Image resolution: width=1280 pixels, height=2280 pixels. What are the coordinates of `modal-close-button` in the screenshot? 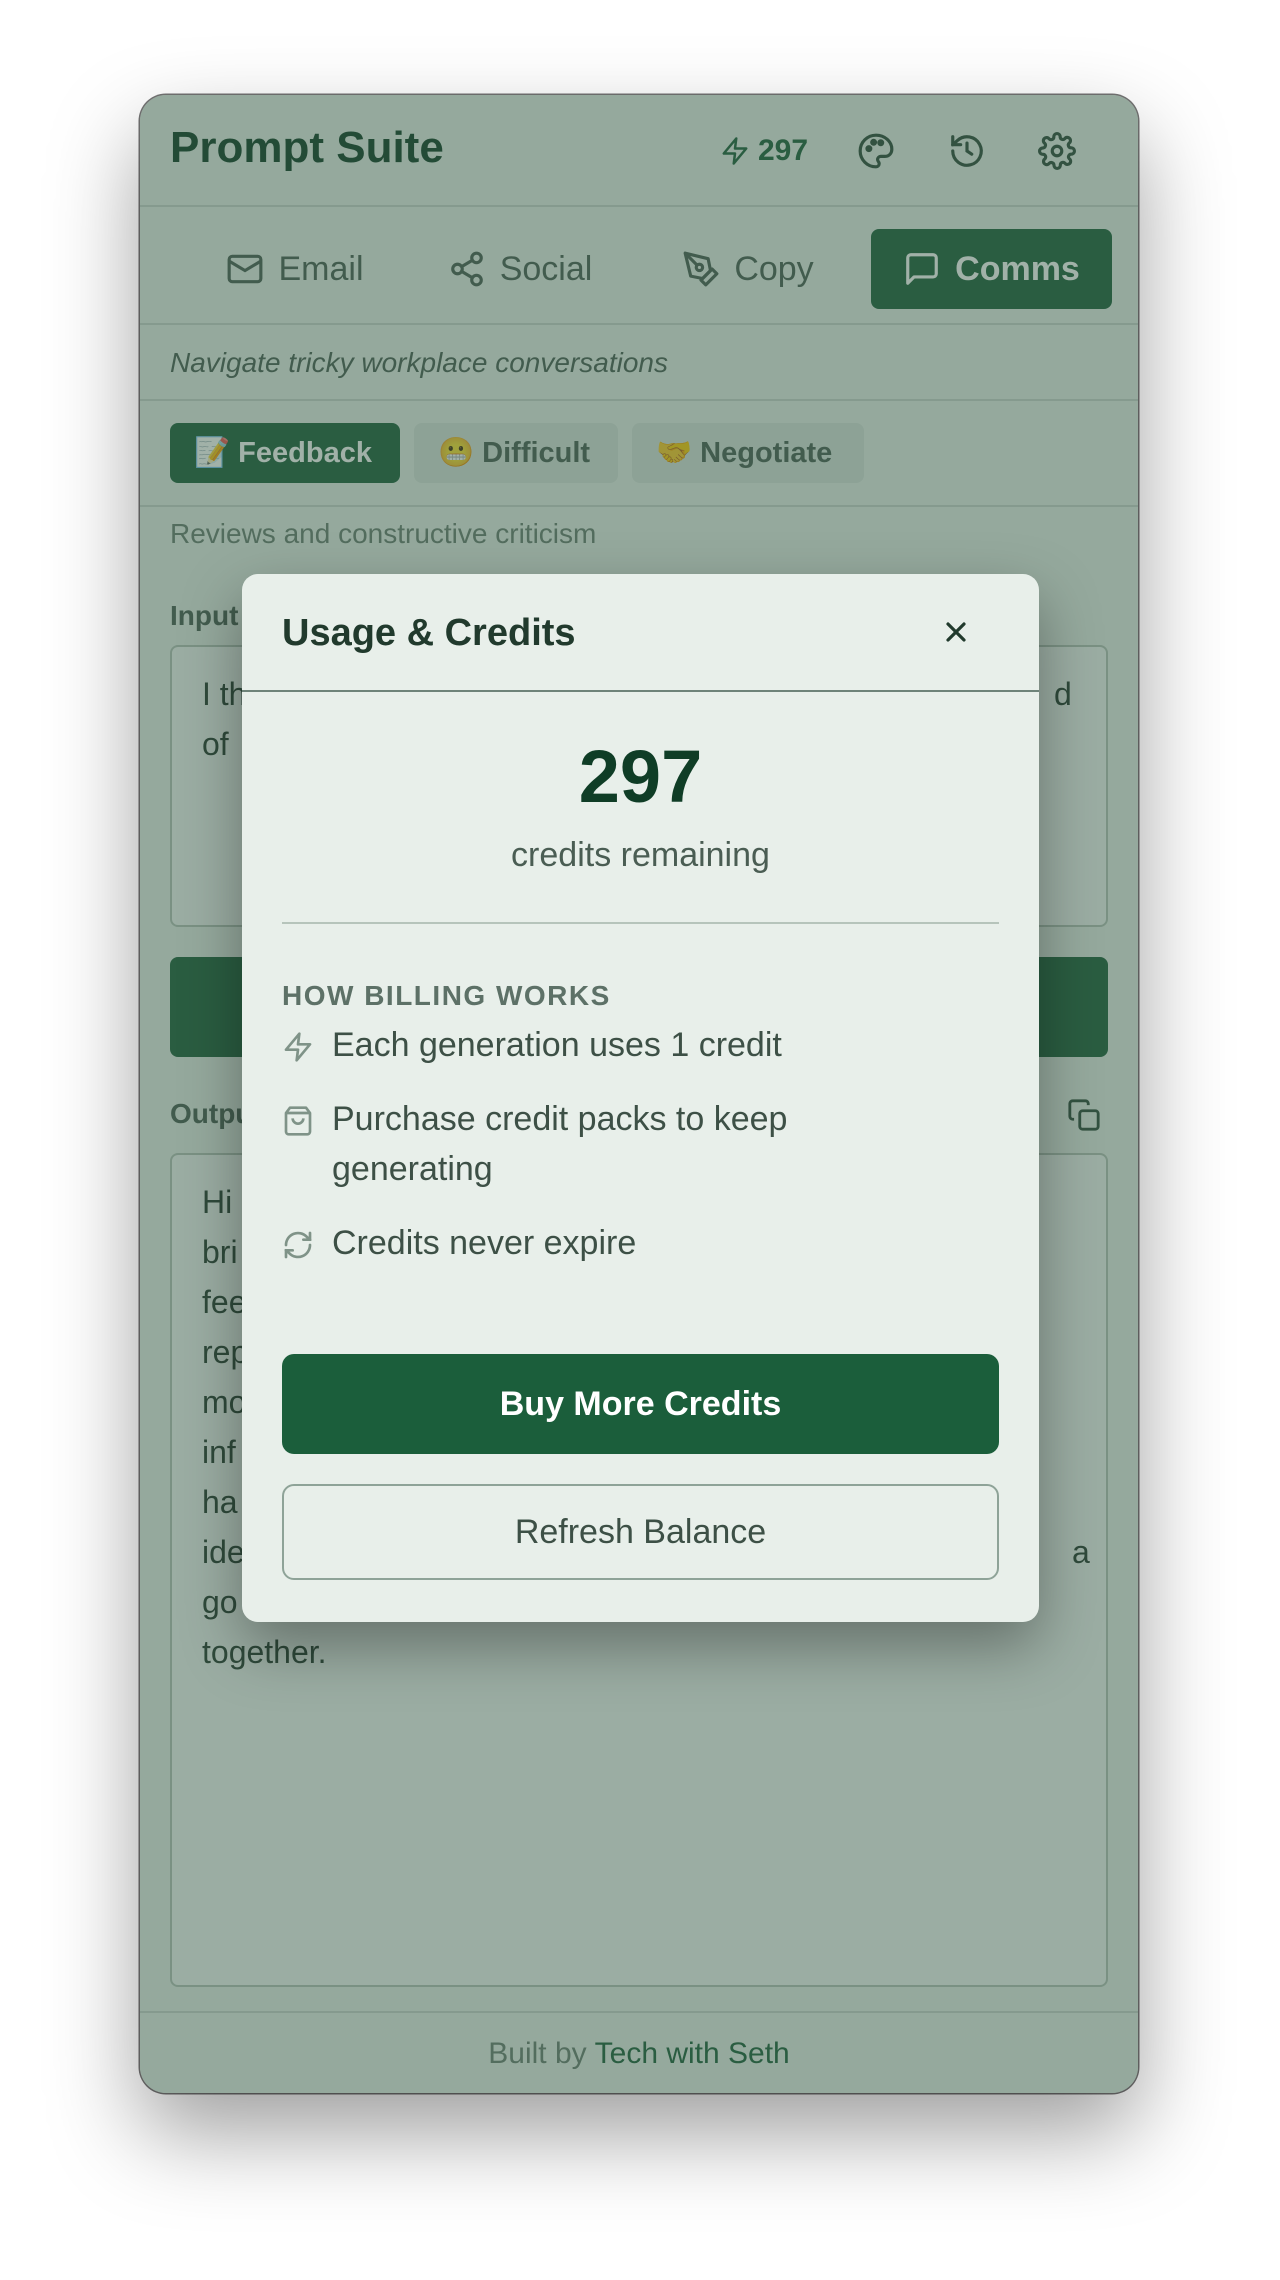 It's located at (956, 632).